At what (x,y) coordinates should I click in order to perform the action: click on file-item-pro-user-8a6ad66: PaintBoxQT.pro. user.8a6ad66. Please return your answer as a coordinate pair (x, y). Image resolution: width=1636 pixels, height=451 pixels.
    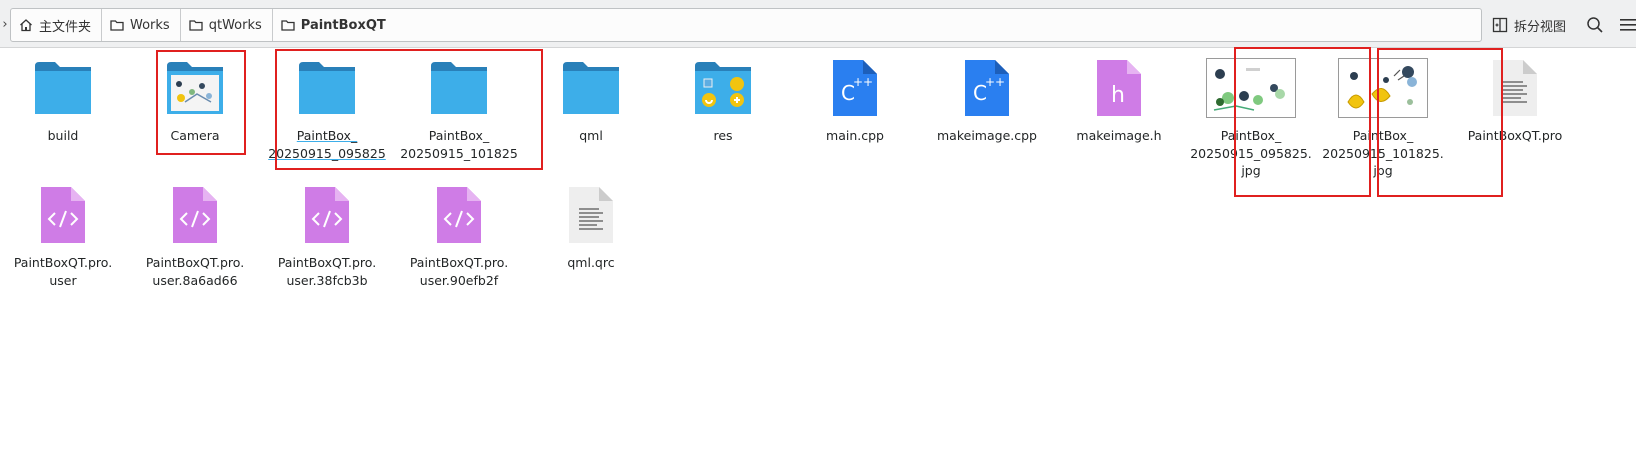
    Looking at the image, I should click on (195, 236).